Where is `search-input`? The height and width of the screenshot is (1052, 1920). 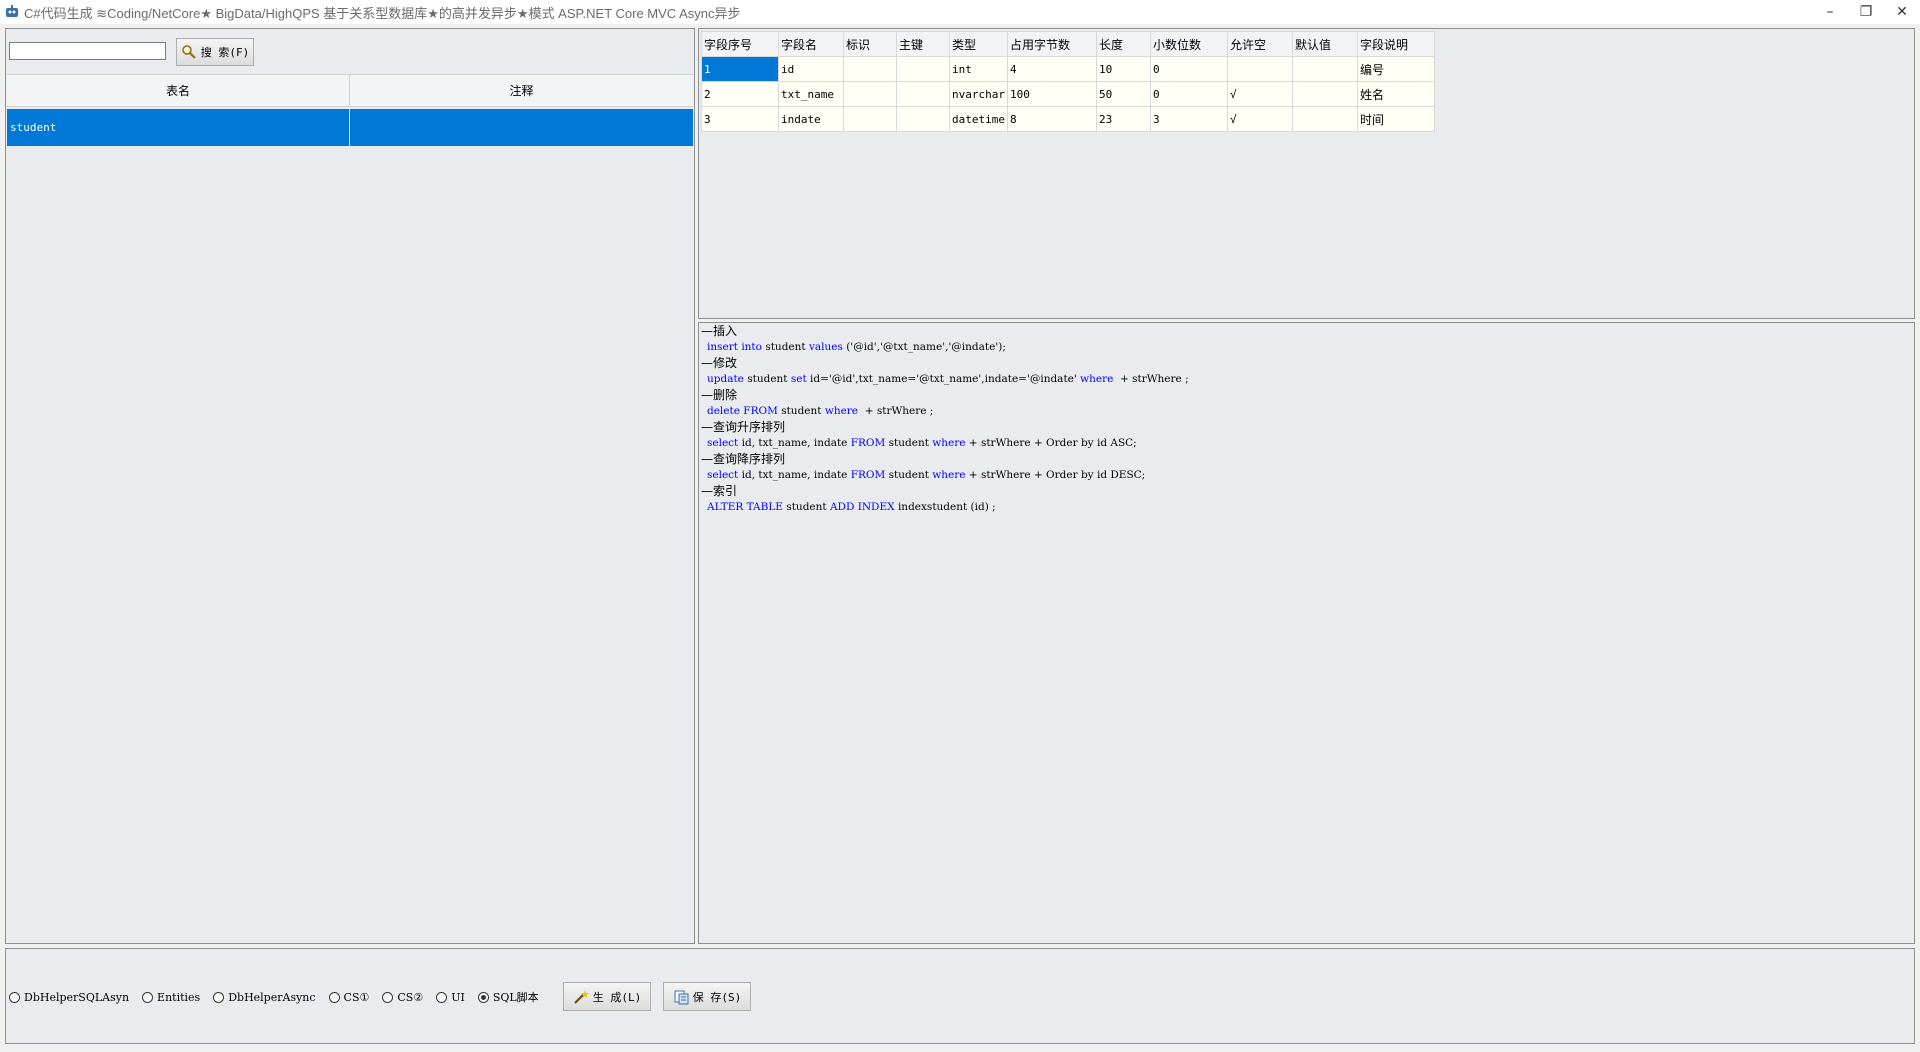 search-input is located at coordinates (87, 51).